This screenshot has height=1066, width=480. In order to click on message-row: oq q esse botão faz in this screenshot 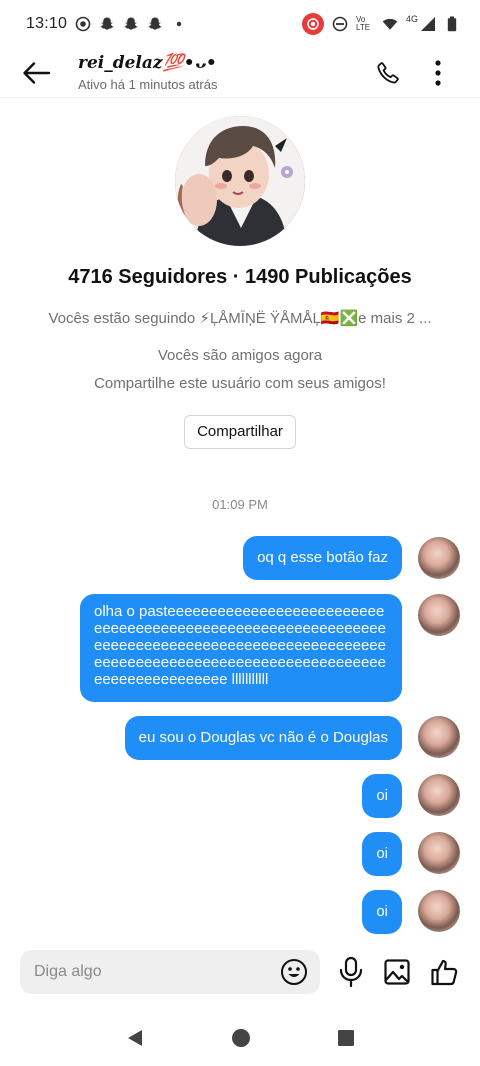, I will do `click(351, 558)`.